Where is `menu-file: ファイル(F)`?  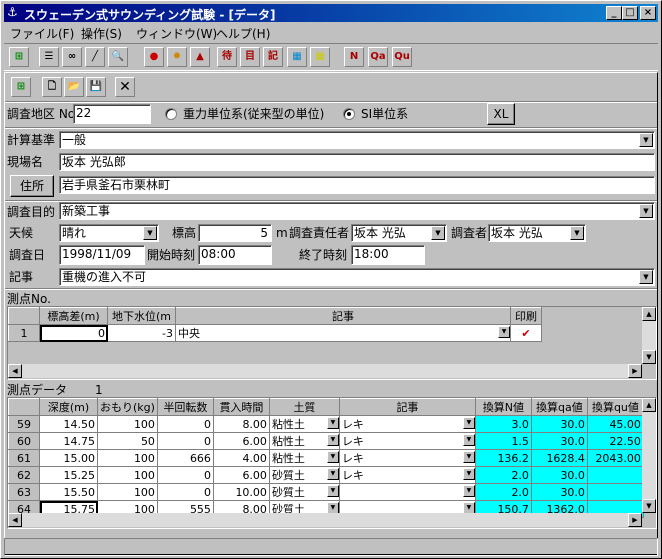 menu-file: ファイル(F) is located at coordinates (42, 33).